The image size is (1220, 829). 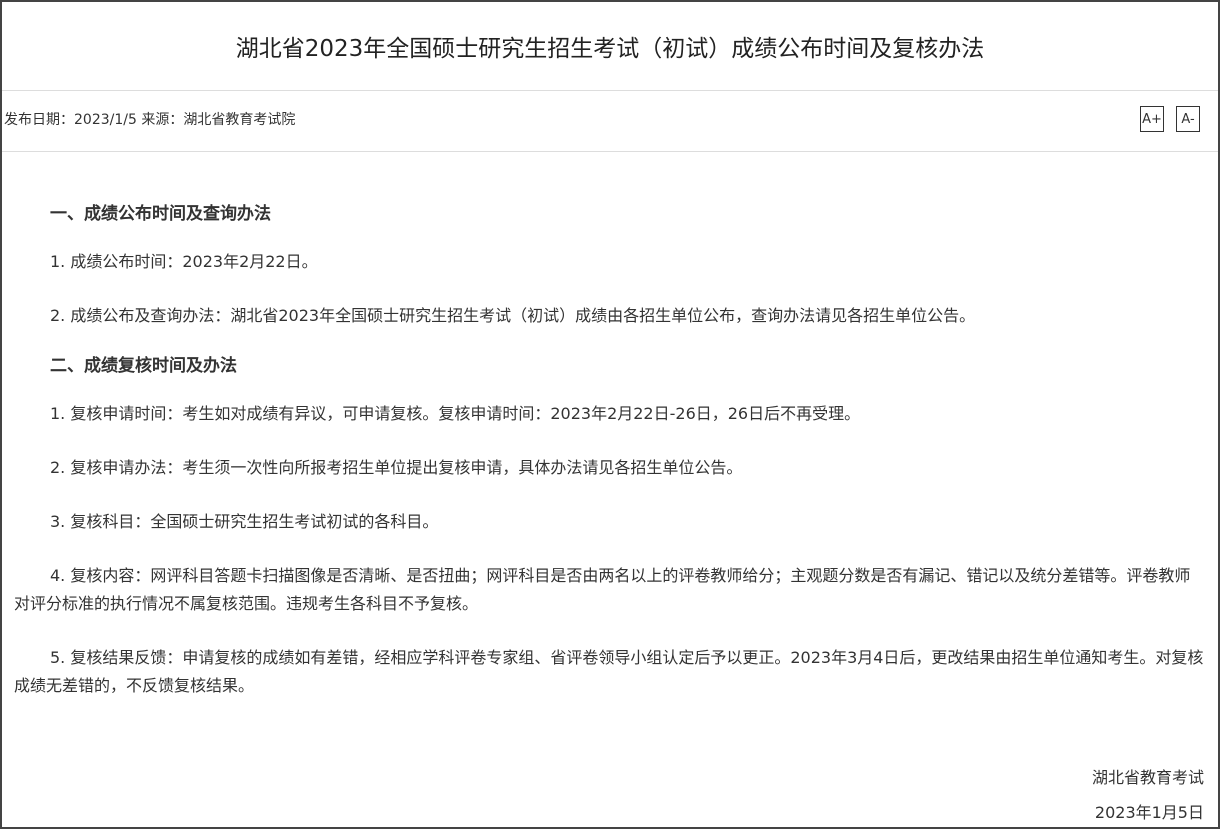 What do you see at coordinates (610, 121) in the screenshot?
I see `meta-bar: 发布日期：2023/1/5 来源：湖北省教育考试院 A+ A-` at bounding box center [610, 121].